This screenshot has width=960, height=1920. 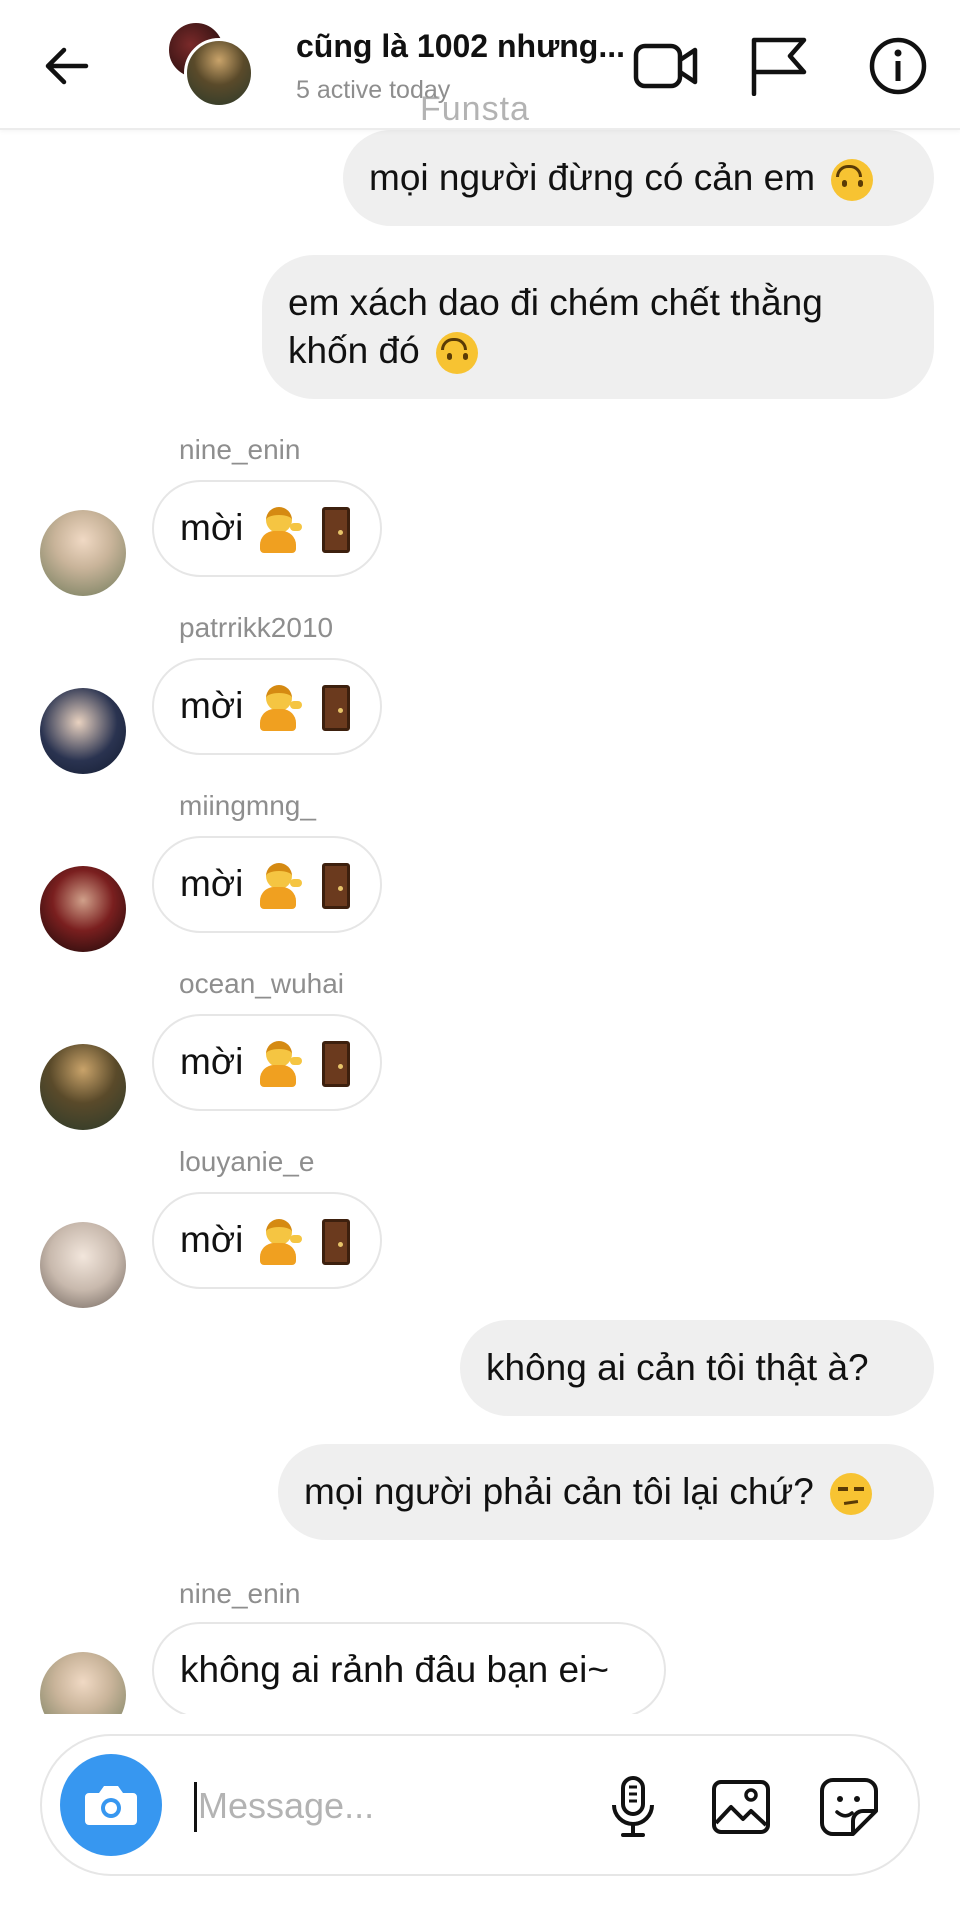 I want to click on video-call-button, so click(x=666, y=66).